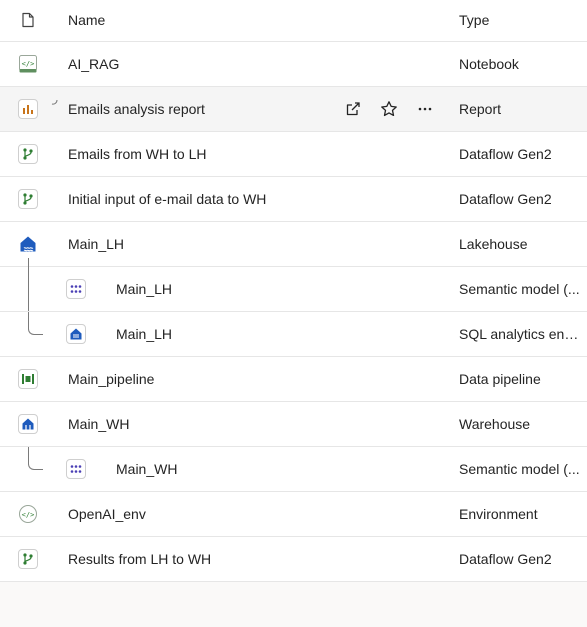 The width and height of the screenshot is (587, 627). I want to click on table-row: Results from LH to WH Dataflow Gen2, so click(293, 559).